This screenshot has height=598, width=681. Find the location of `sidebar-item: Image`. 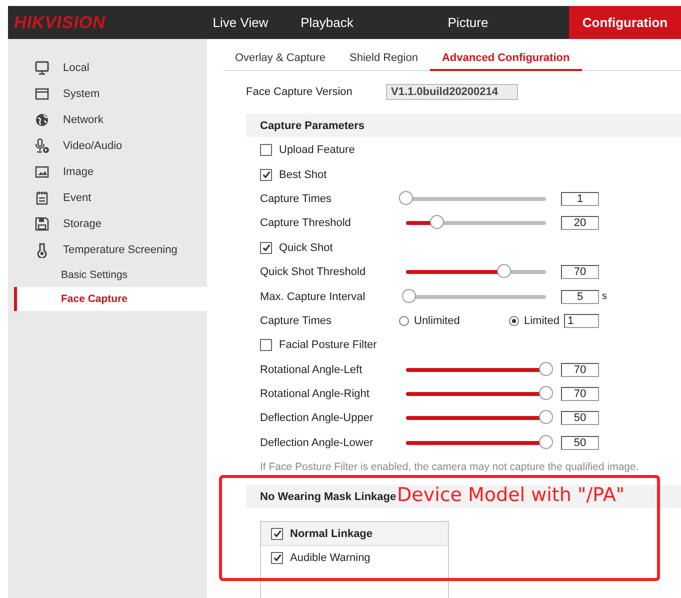

sidebar-item: Image is located at coordinates (107, 172).